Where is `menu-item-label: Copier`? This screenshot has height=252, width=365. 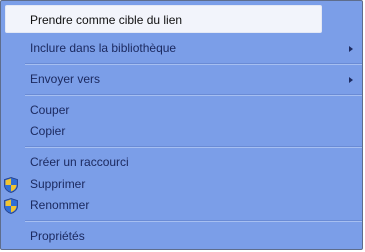
menu-item-label: Copier is located at coordinates (48, 131).